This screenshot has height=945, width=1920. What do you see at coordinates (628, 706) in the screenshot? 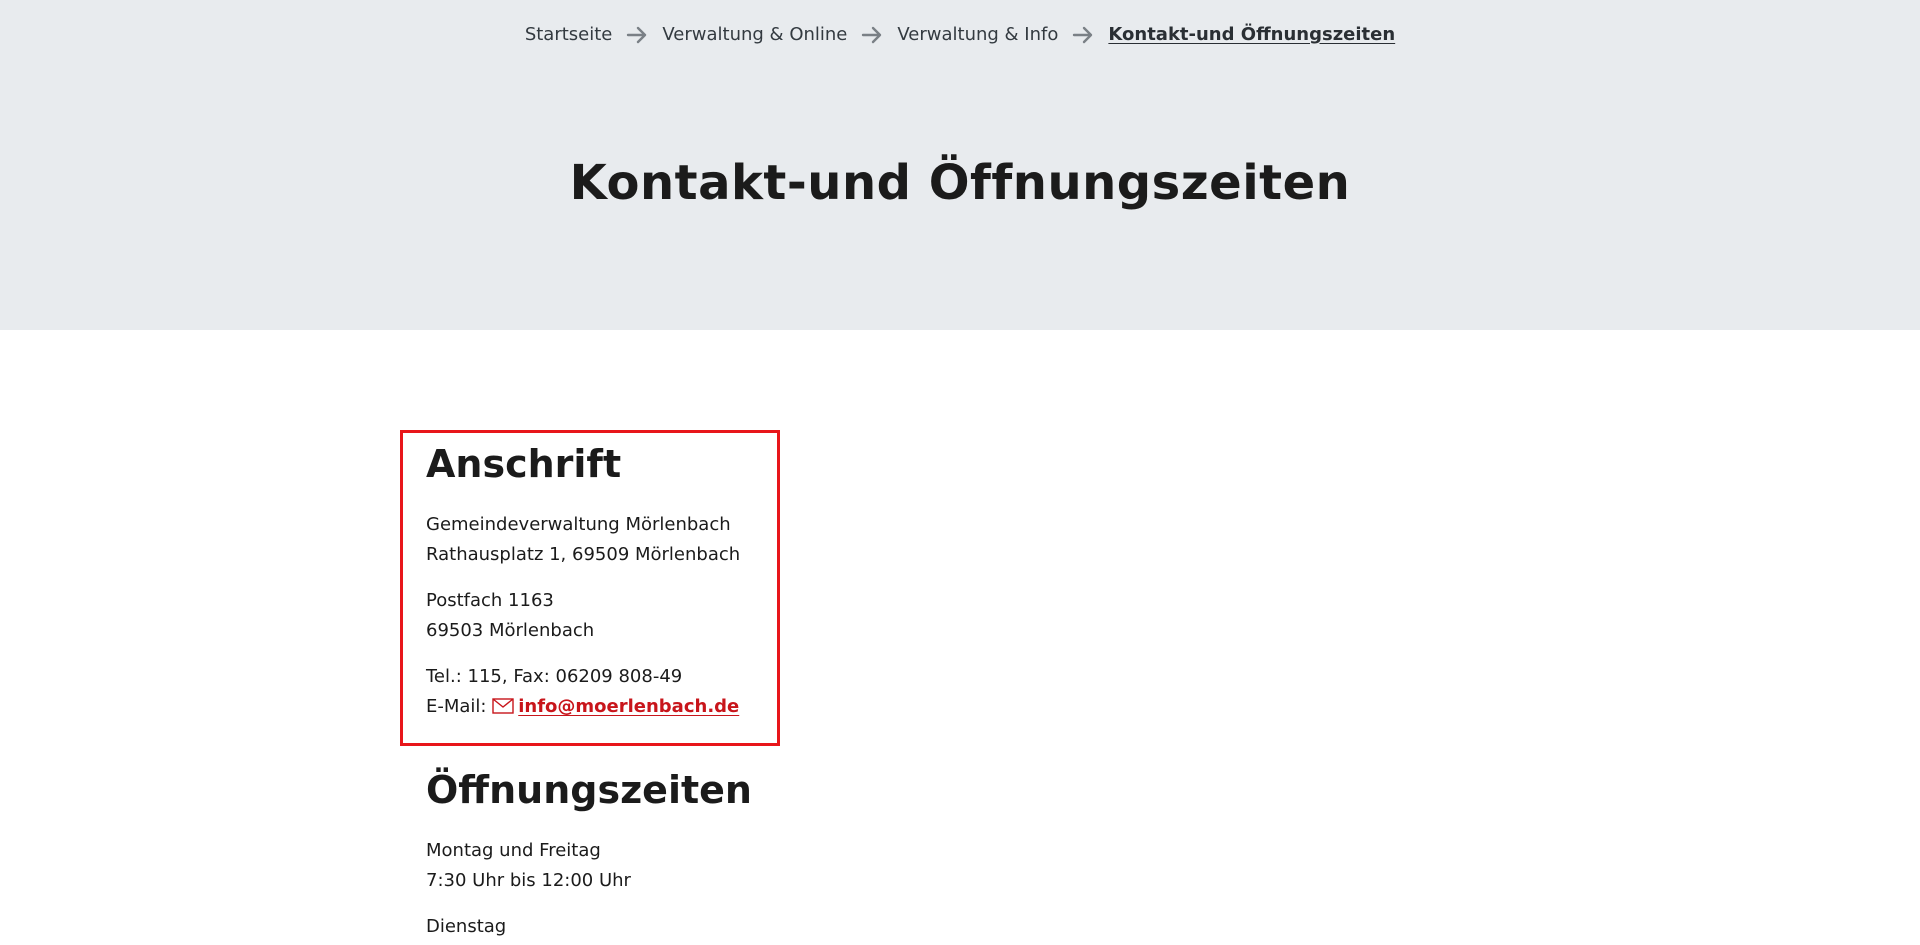
I see `email-link: info@moerlenbach.de` at bounding box center [628, 706].